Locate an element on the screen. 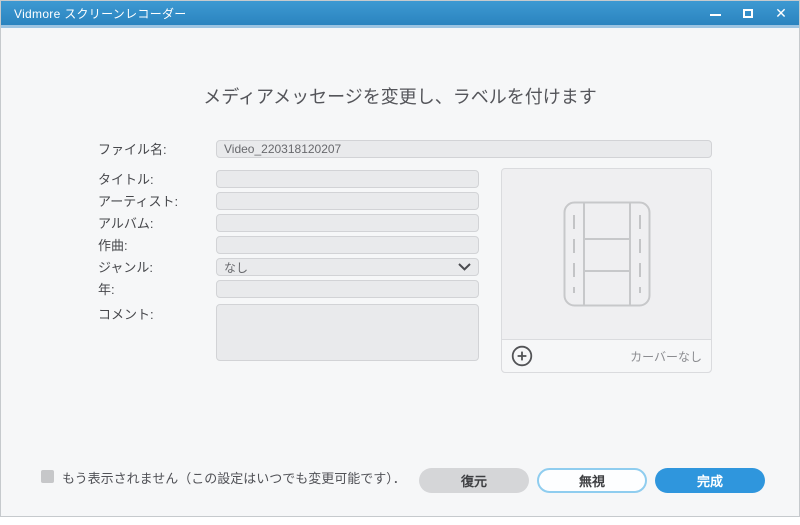  genre-selected-value: なし is located at coordinates (236, 267).